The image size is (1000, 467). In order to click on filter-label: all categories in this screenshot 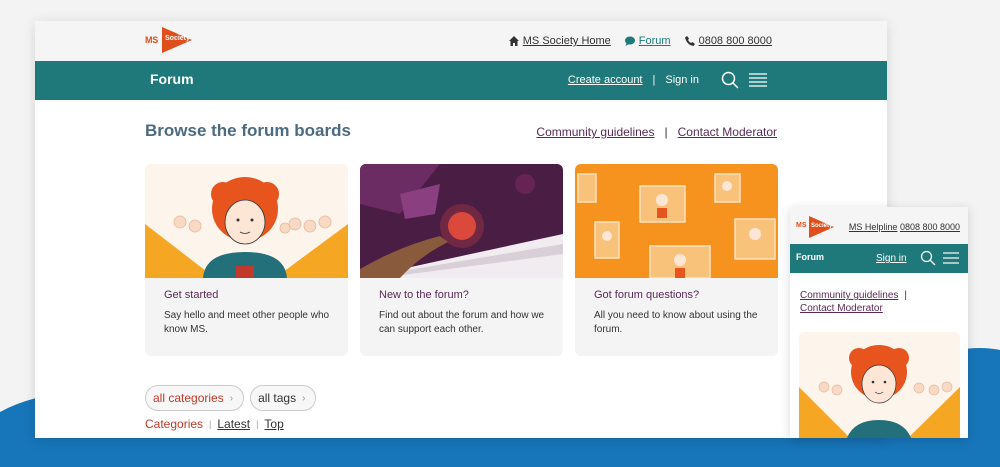, I will do `click(188, 398)`.